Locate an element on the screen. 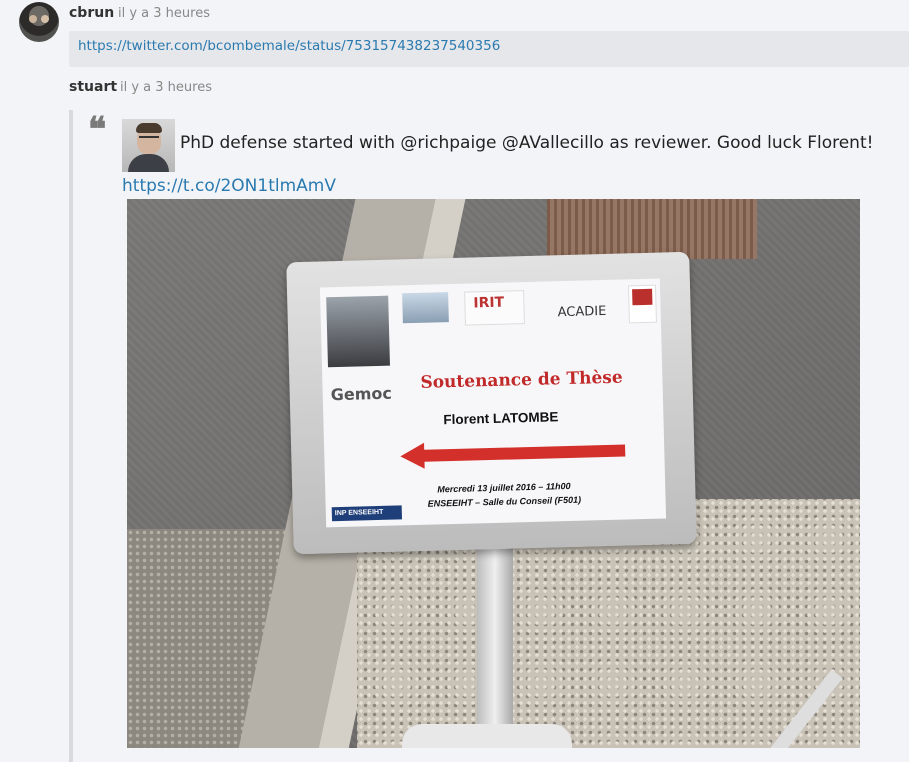 The image size is (909, 762). comment-username: cbrun is located at coordinates (91, 13).